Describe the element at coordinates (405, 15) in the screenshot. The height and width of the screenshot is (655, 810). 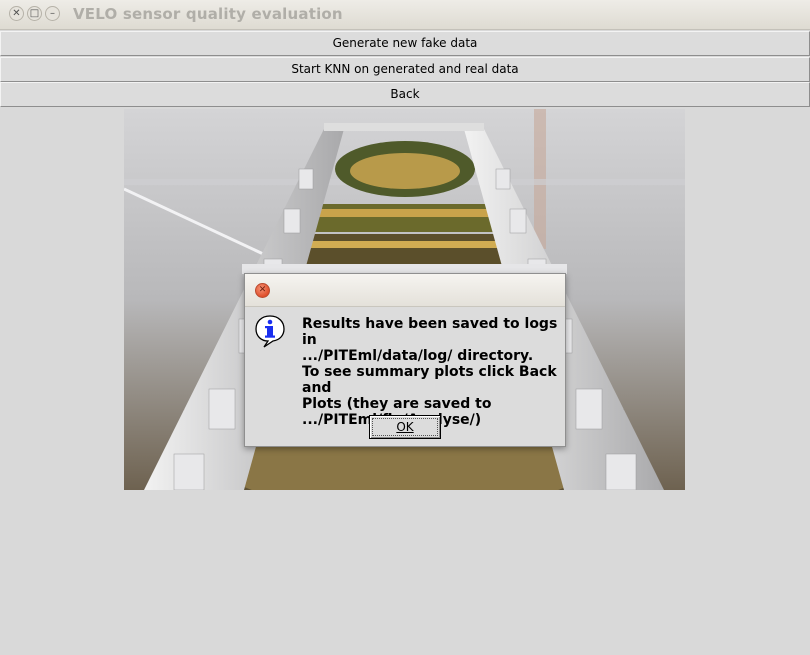
I see `title-bar: ✕ □ – VELO sensor quality evaluation` at that location.